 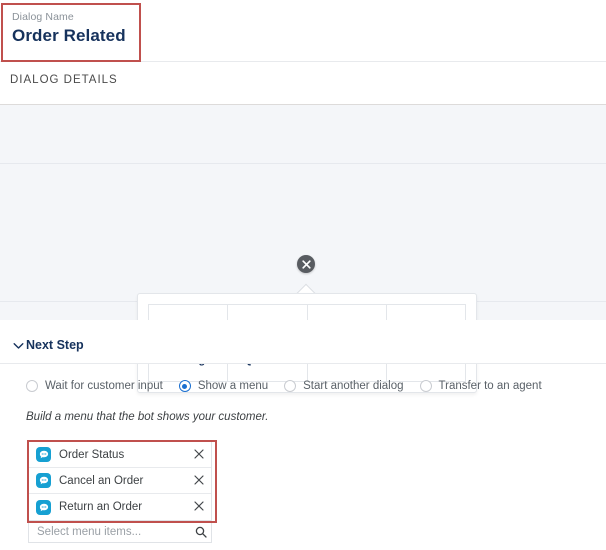 I want to click on next-step-header, so click(x=303, y=342).